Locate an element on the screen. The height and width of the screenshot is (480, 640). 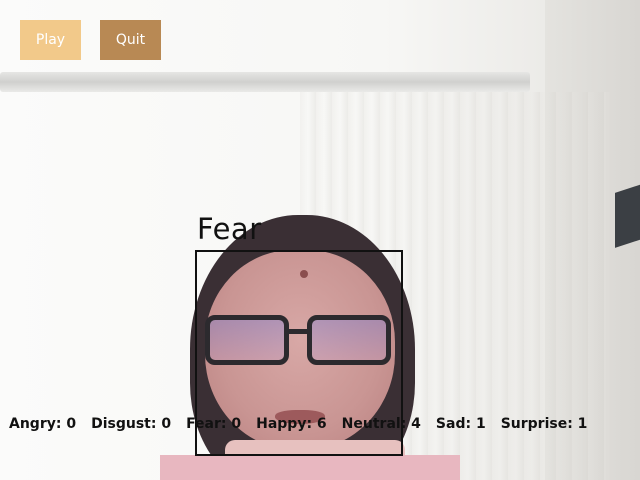
picture-frame is located at coordinates (627, 215).